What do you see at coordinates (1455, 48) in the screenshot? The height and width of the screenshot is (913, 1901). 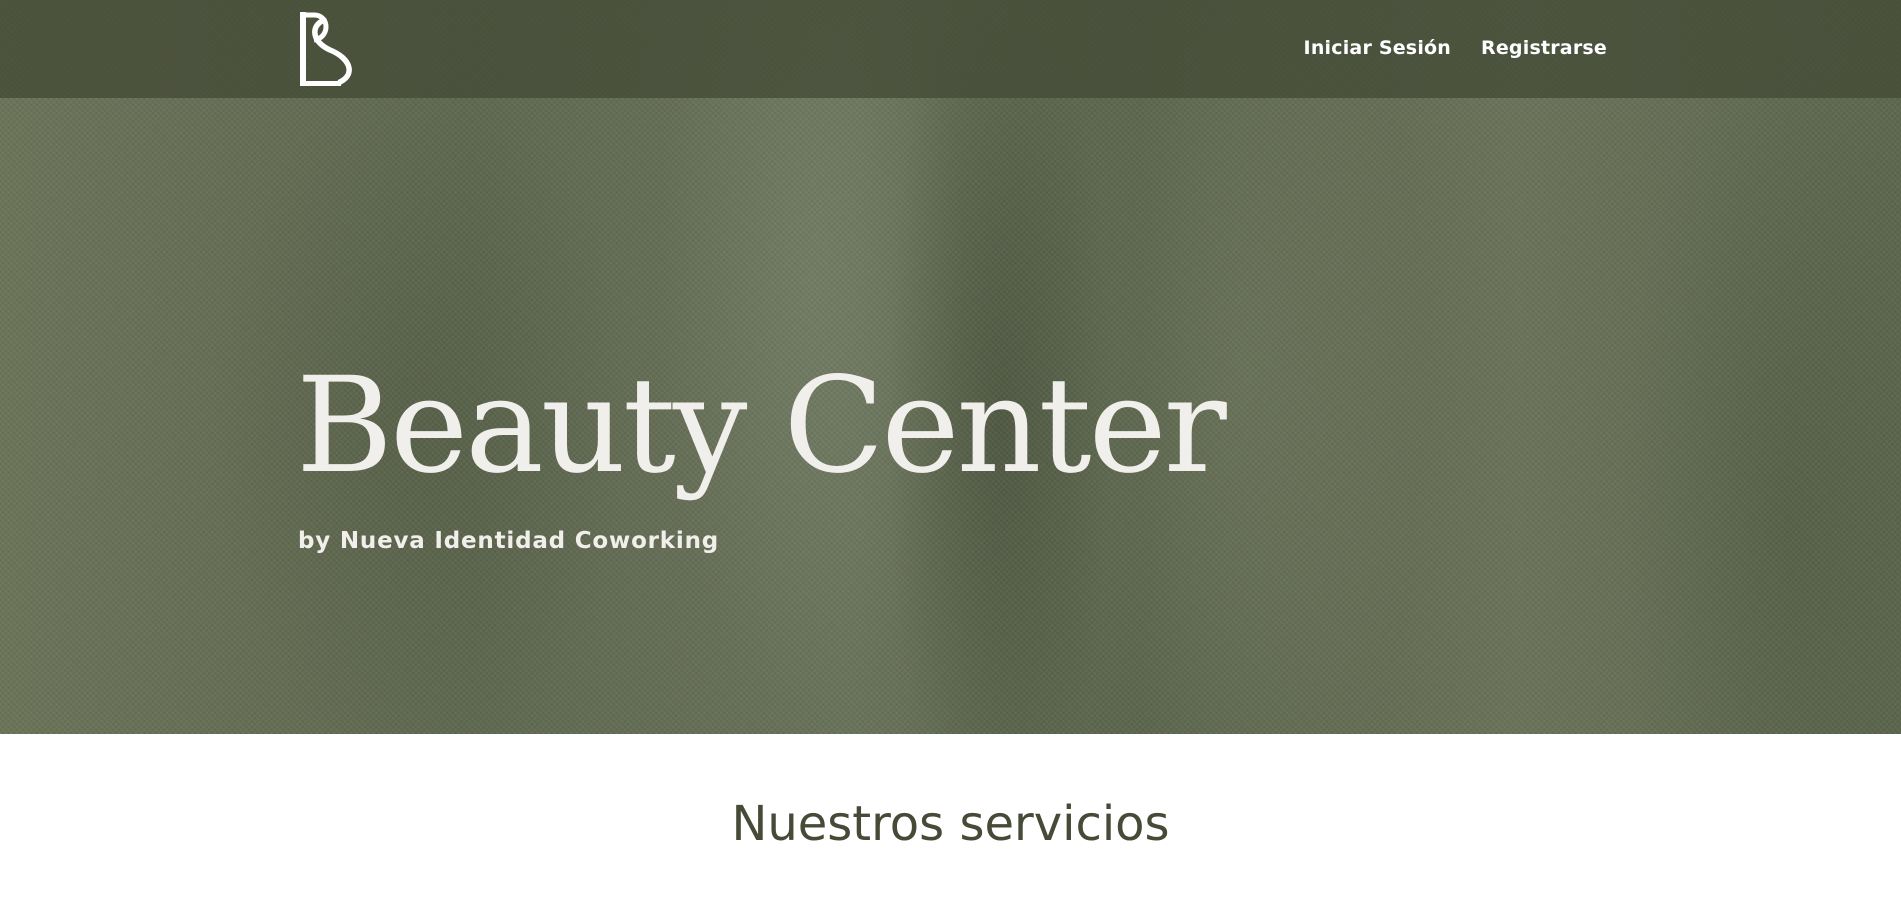 I see `main-nav: Iniciar Sesión Registrarse` at bounding box center [1455, 48].